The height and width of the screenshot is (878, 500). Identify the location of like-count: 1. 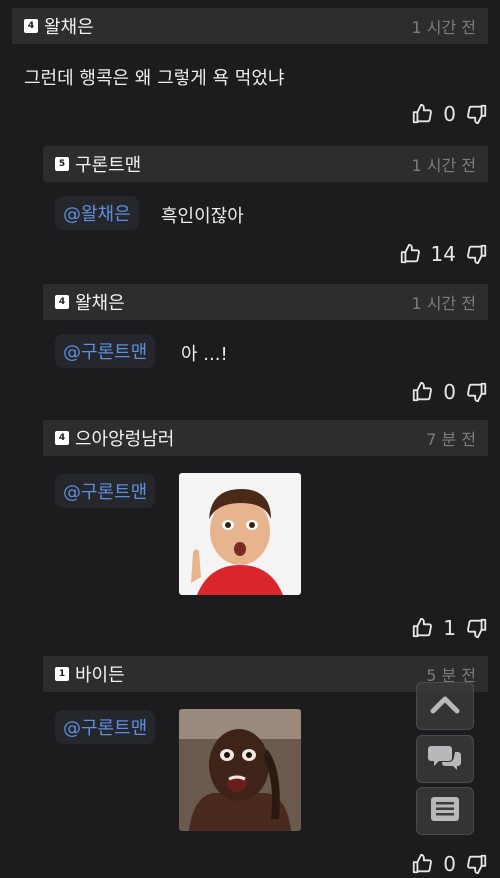
(449, 628).